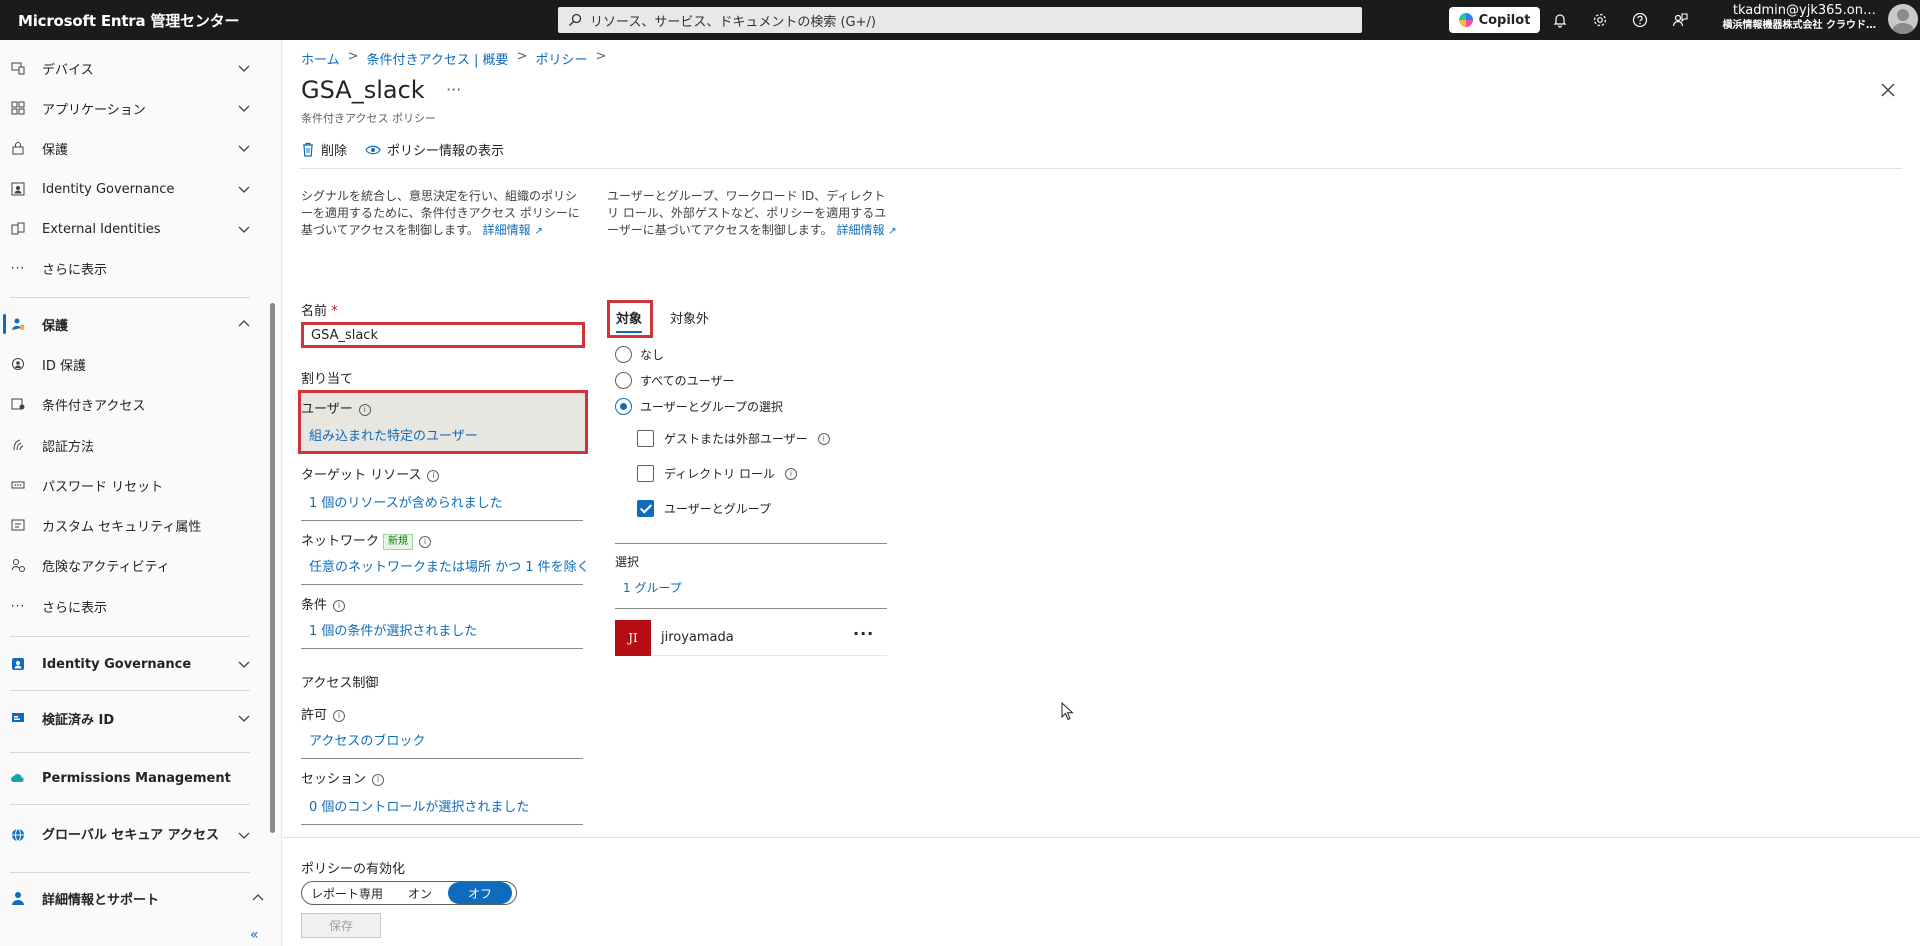 The height and width of the screenshot is (946, 1920). What do you see at coordinates (131, 68) in the screenshot?
I see `sidebar-item-devices: デバイス` at bounding box center [131, 68].